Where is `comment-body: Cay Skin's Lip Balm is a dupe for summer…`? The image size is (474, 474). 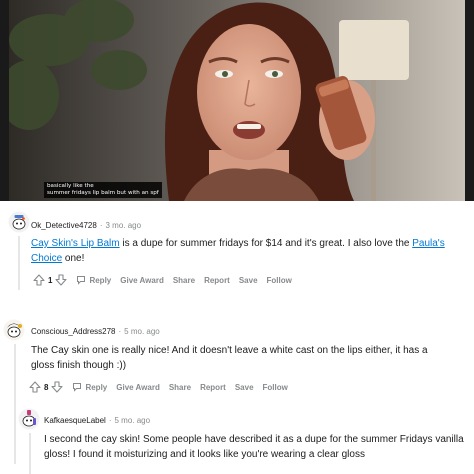
comment-body: Cay Skin's Lip Balm is a dupe for summer… is located at coordinates (241, 251).